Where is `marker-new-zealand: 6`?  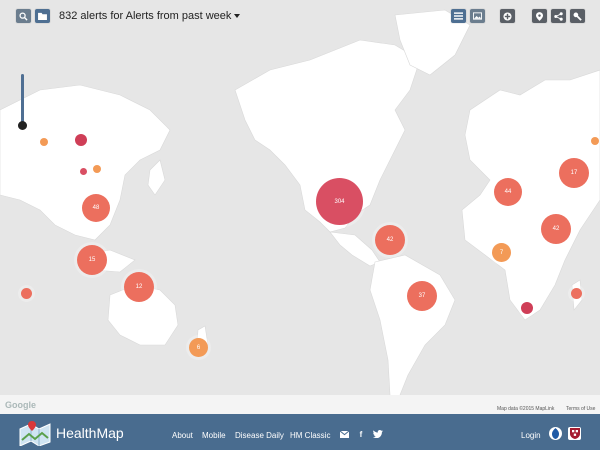 marker-new-zealand: 6 is located at coordinates (198, 347).